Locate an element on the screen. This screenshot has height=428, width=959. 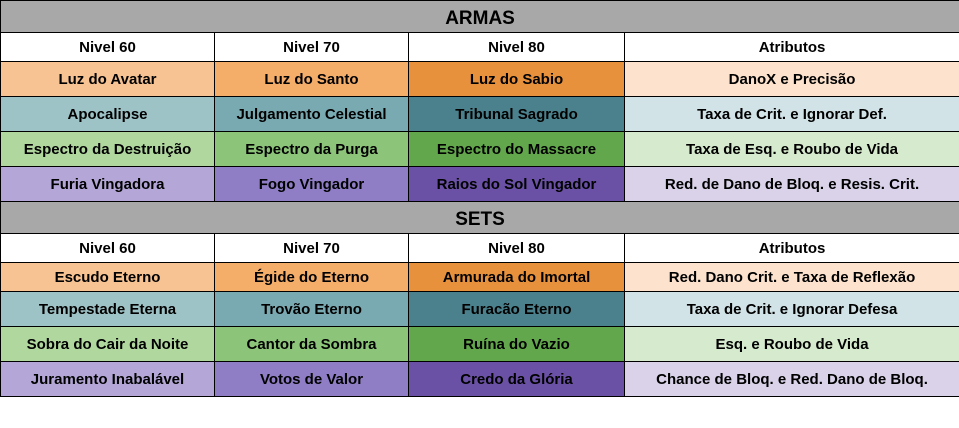
table-cell: Tribunal Sagrado is located at coordinates (516, 114).